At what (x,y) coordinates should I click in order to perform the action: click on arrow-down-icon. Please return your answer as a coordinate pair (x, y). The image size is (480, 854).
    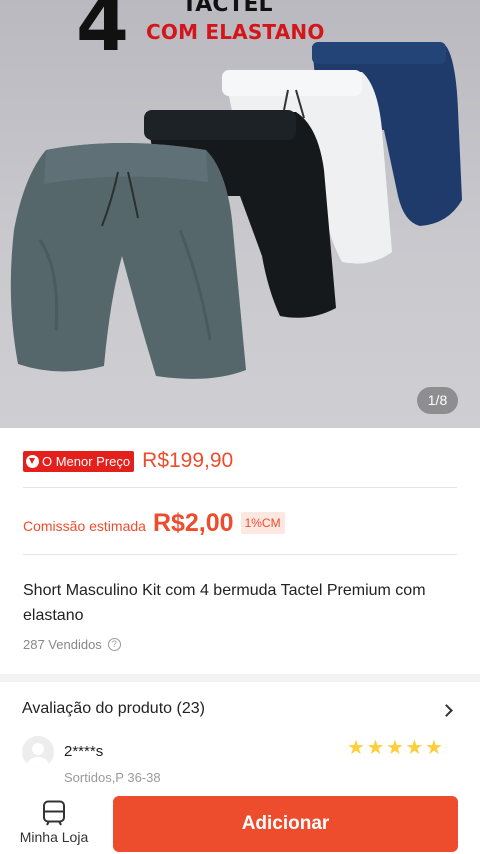
    Looking at the image, I should click on (32, 461).